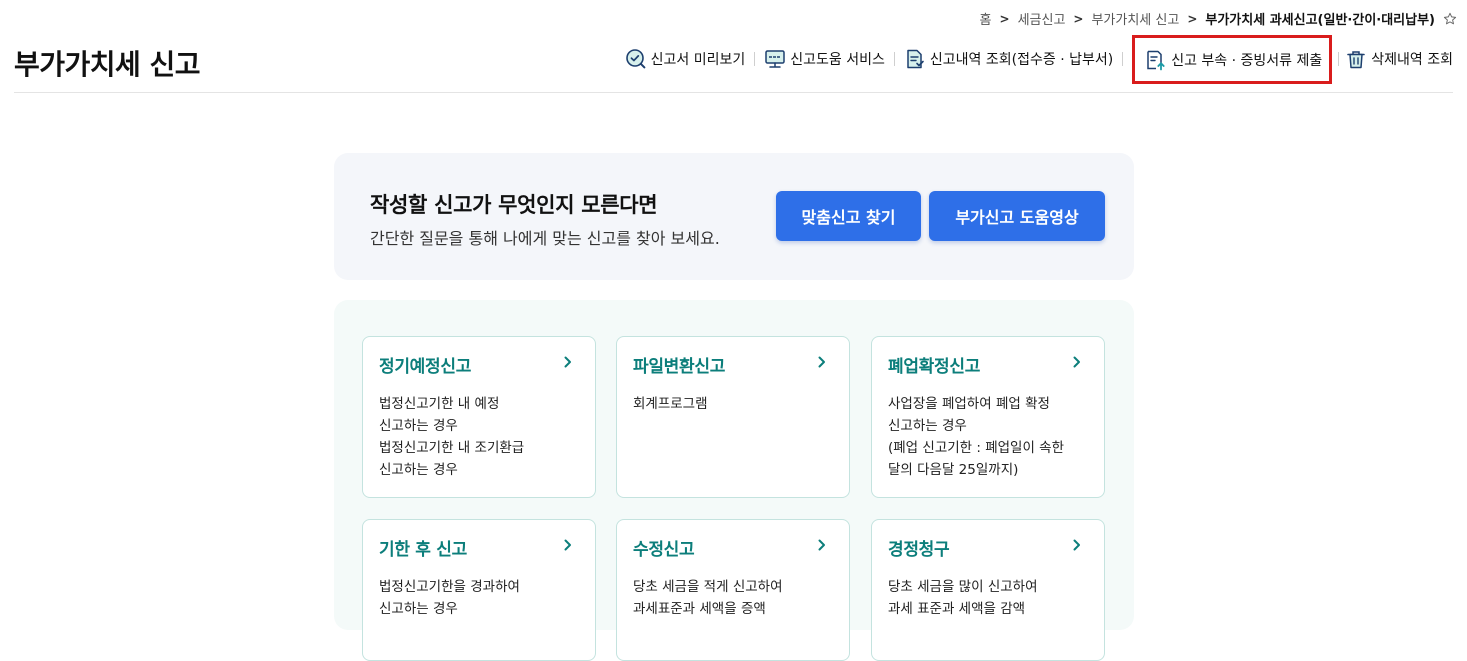 This screenshot has width=1467, height=661. I want to click on breadcrumb-tax-filing: 세금신고, so click(1042, 18).